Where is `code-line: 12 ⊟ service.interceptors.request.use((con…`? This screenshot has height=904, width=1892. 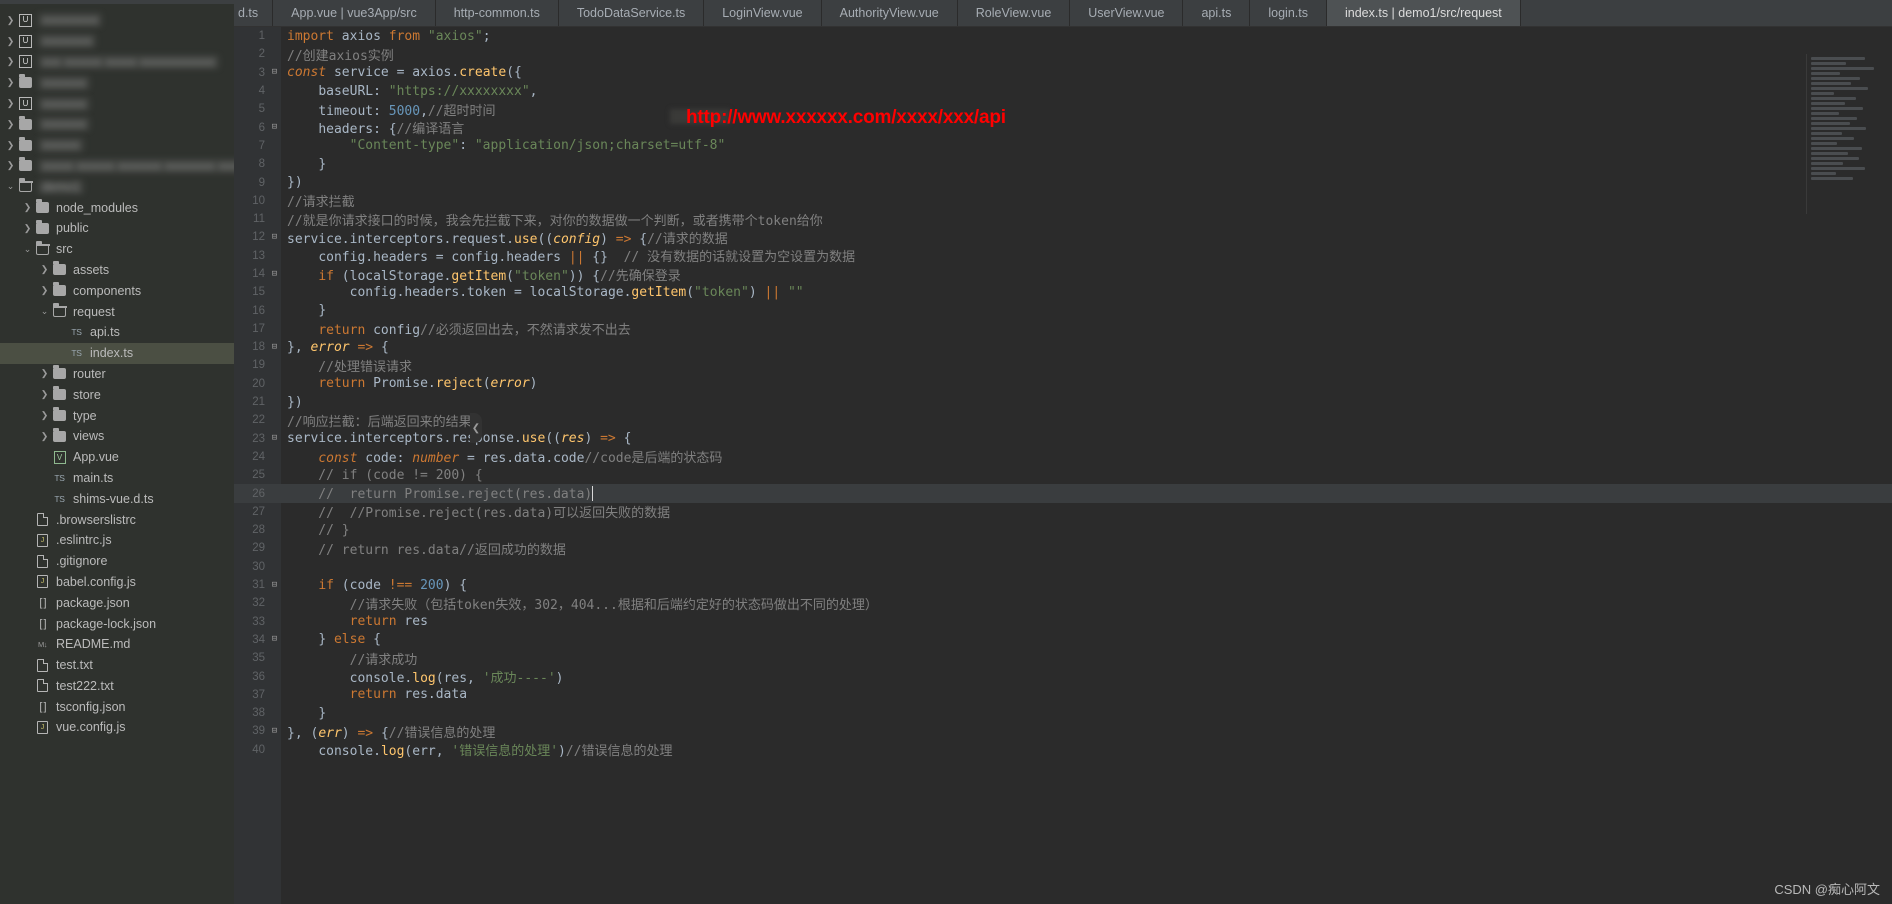
code-line: 12 ⊟ service.interceptors.request.use((con… is located at coordinates (1063, 237).